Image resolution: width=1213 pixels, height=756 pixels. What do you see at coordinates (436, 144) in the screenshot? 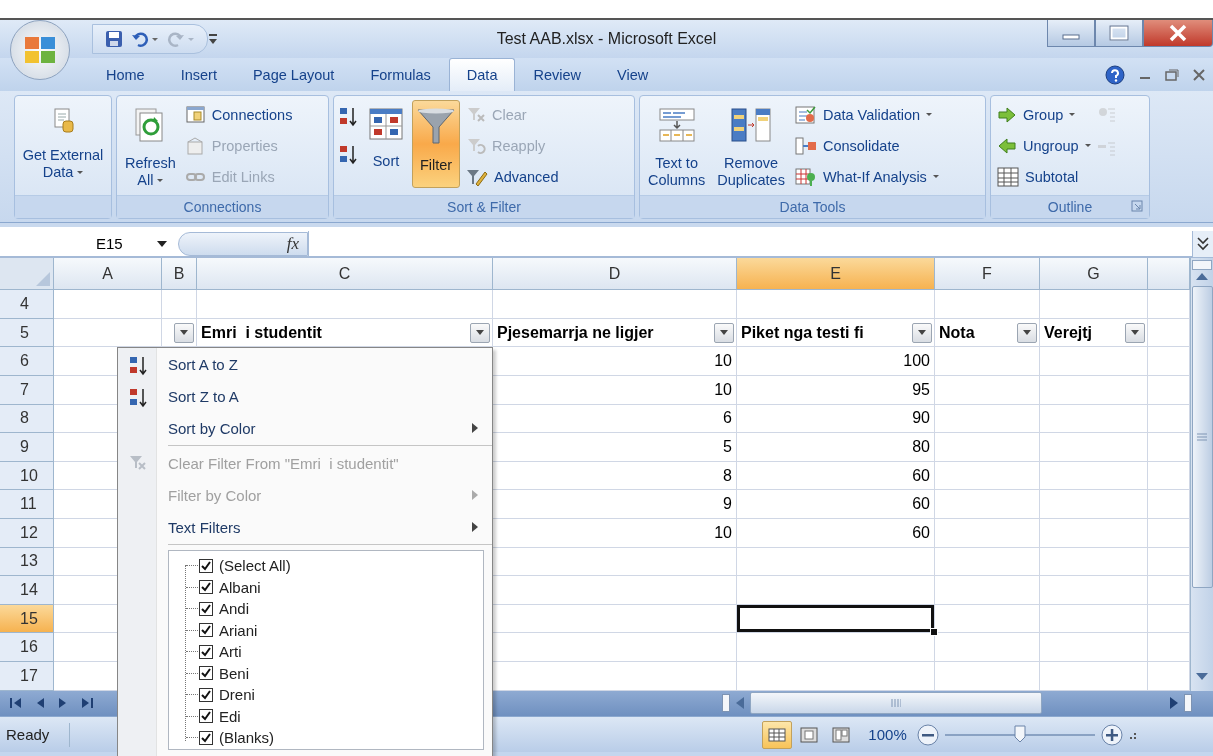
I see `ribbon-button: Filter` at bounding box center [436, 144].